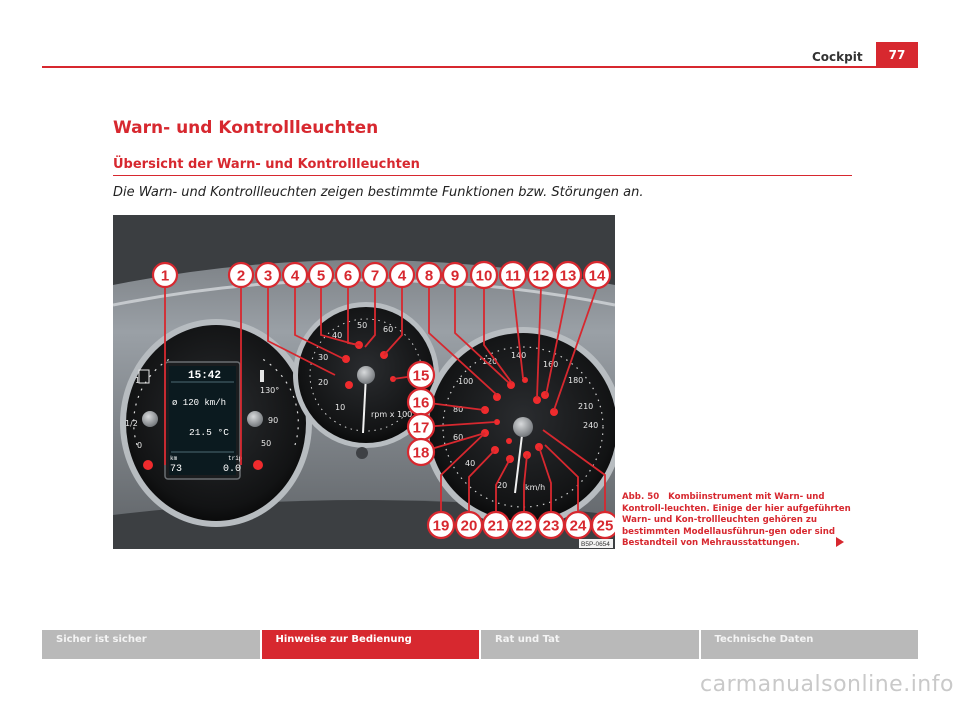 This screenshot has width=960, height=701. I want to click on tacho-tick-30: 30, so click(323, 357).